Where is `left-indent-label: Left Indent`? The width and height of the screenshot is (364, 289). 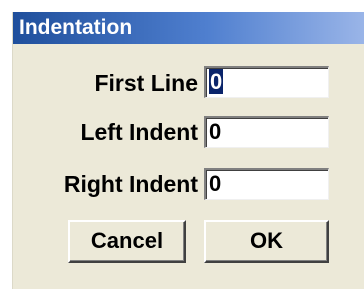
left-indent-label: Left Indent is located at coordinates (139, 132).